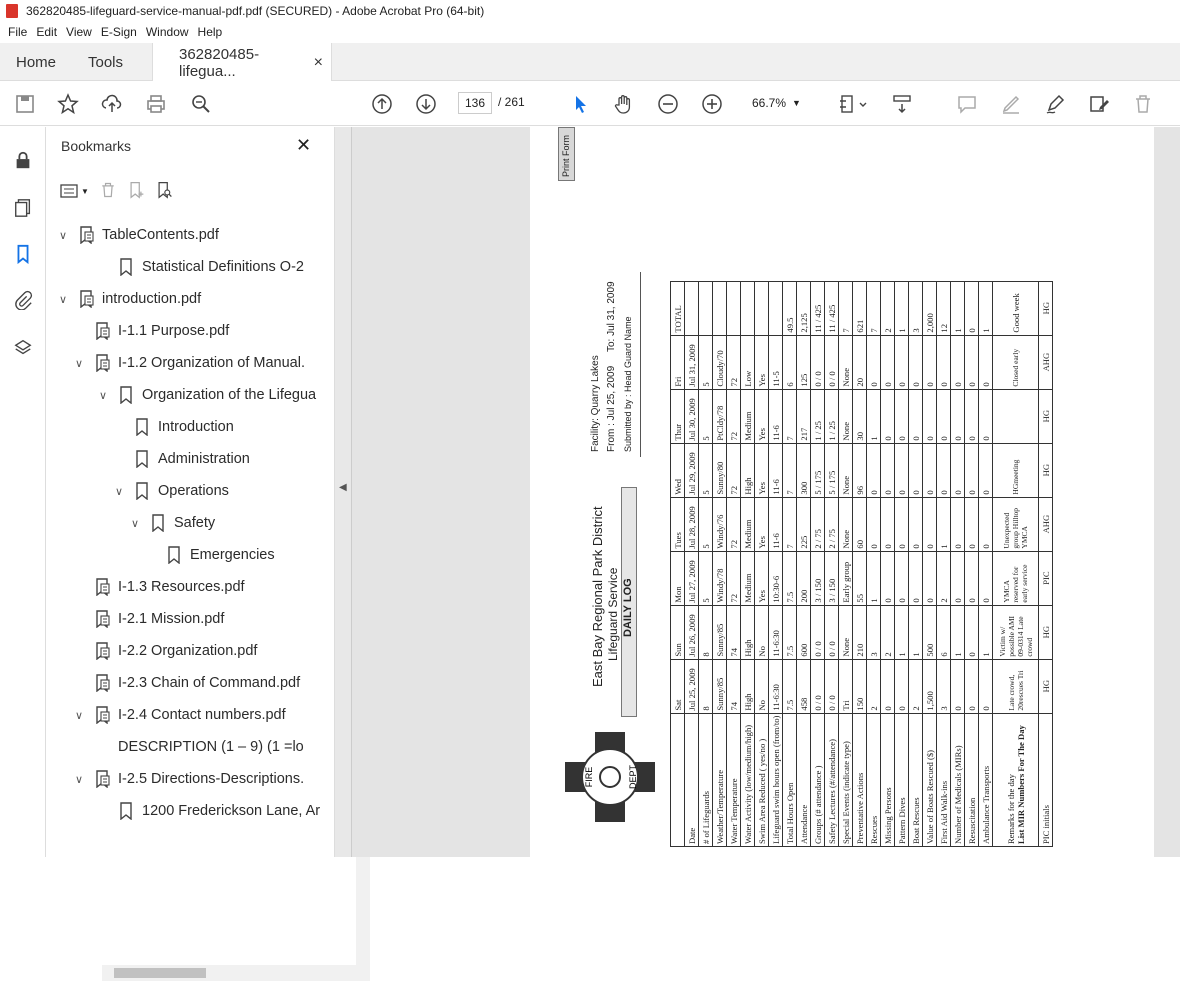 The image size is (1180, 981). I want to click on bookmarks-hscrollbar, so click(236, 973).